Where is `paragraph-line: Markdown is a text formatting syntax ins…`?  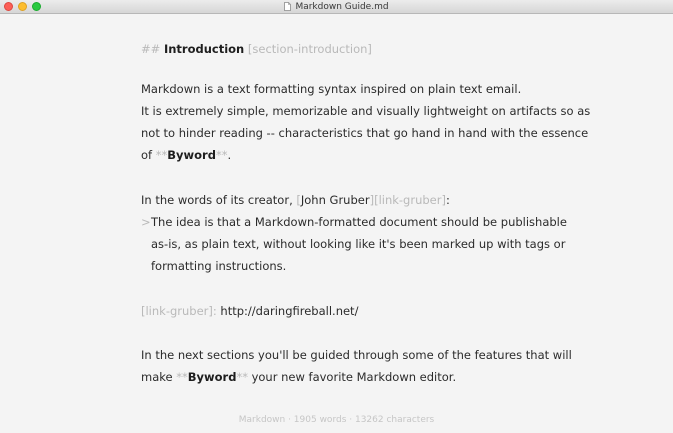
paragraph-line: Markdown is a text formatting syntax ins… is located at coordinates (331, 89).